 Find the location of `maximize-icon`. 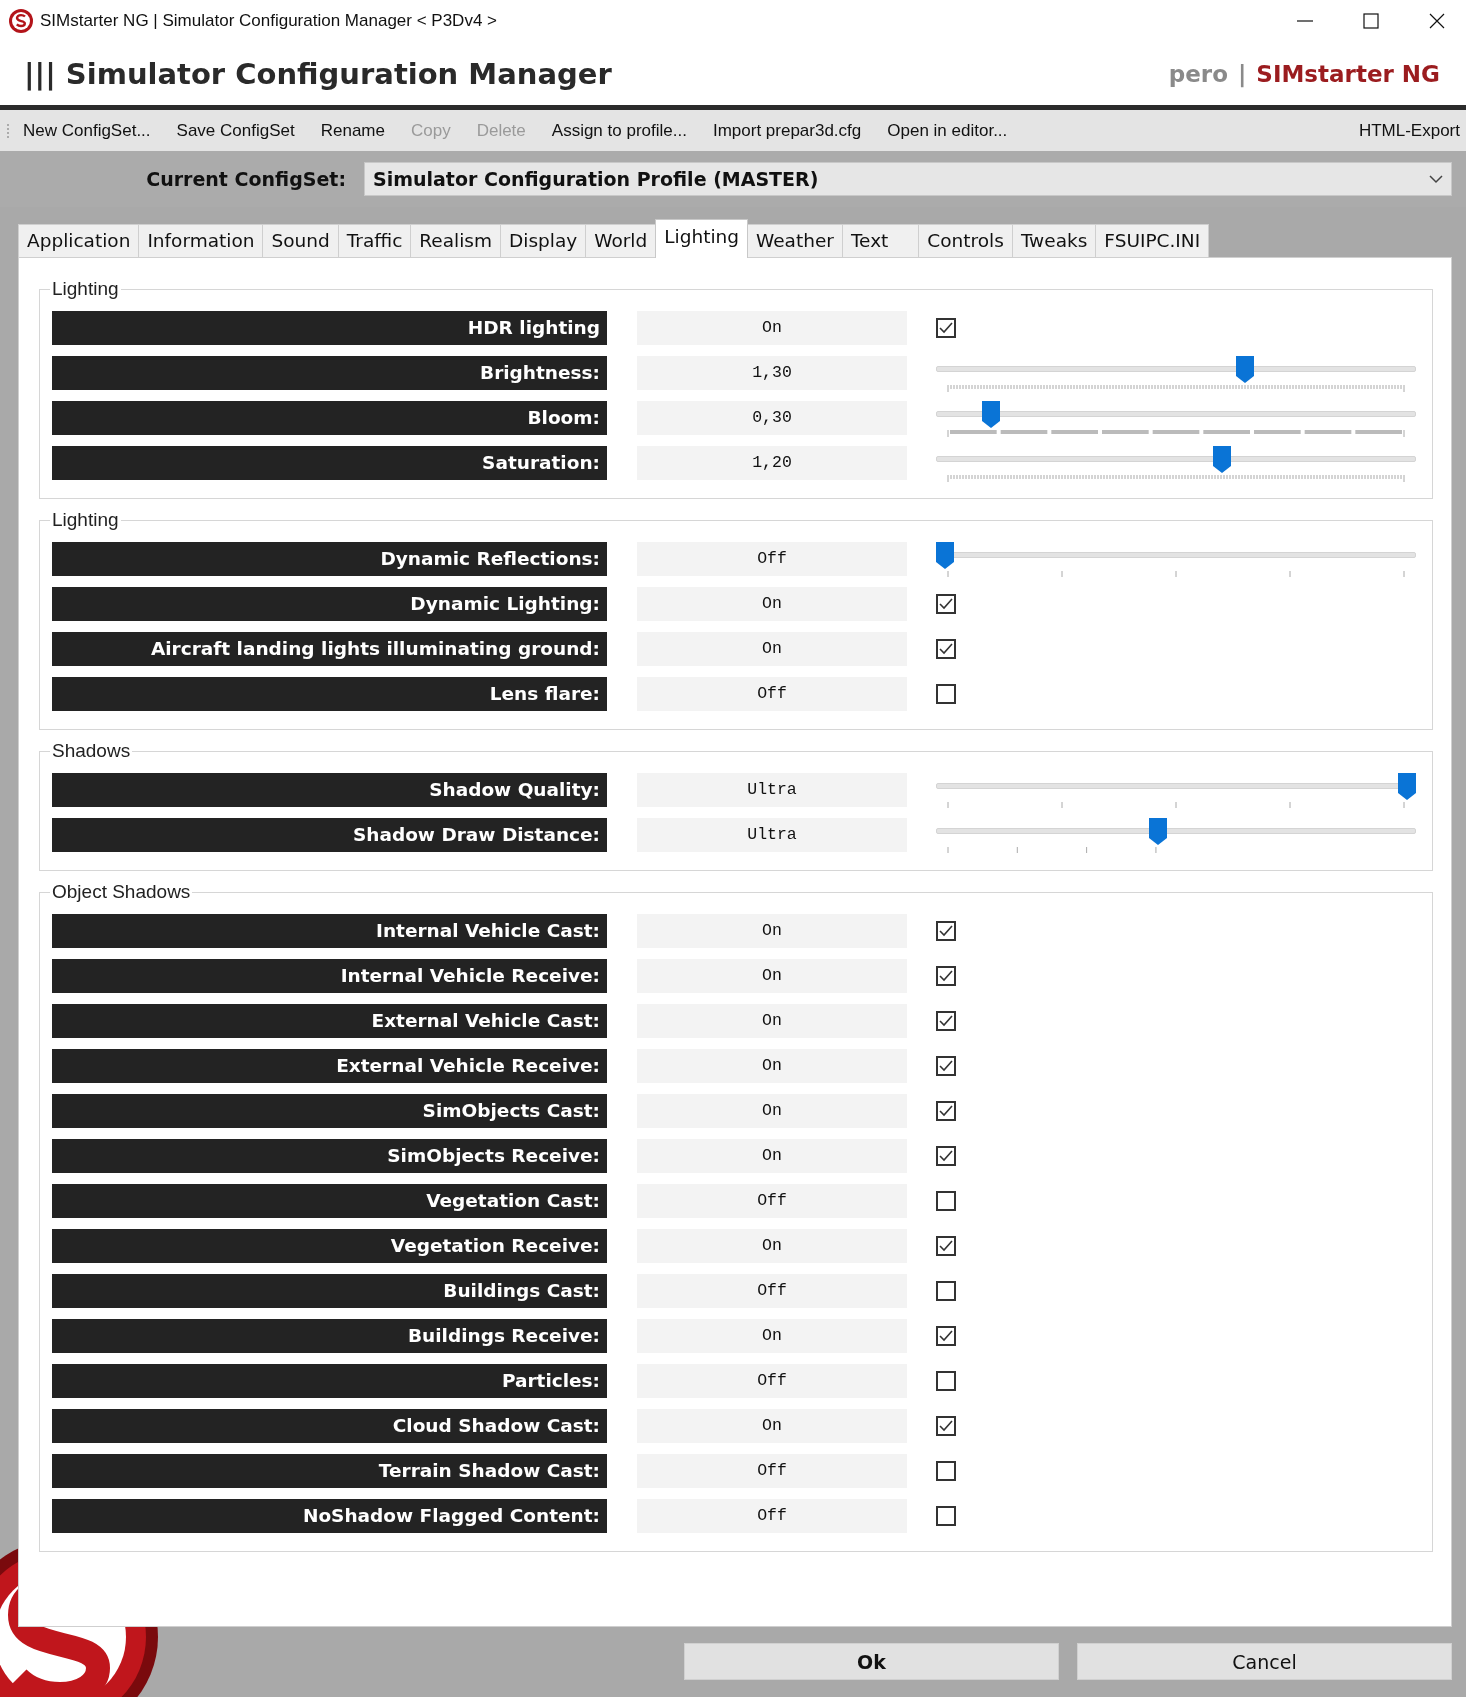

maximize-icon is located at coordinates (1371, 21).